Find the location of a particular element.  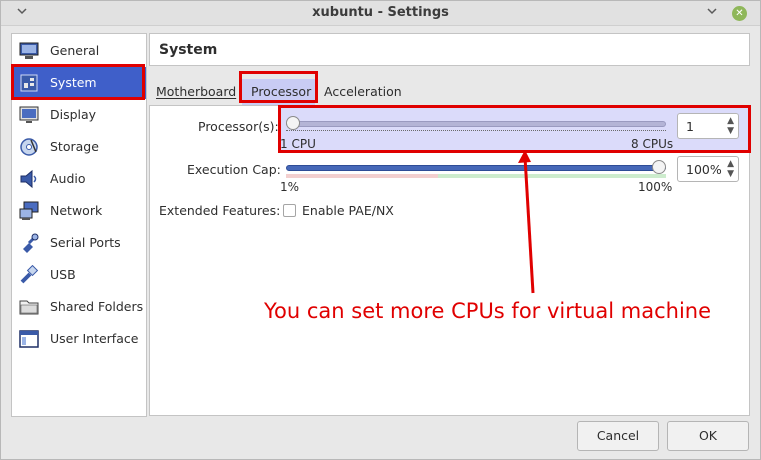

sidebar-item-label: Display is located at coordinates (73, 114).